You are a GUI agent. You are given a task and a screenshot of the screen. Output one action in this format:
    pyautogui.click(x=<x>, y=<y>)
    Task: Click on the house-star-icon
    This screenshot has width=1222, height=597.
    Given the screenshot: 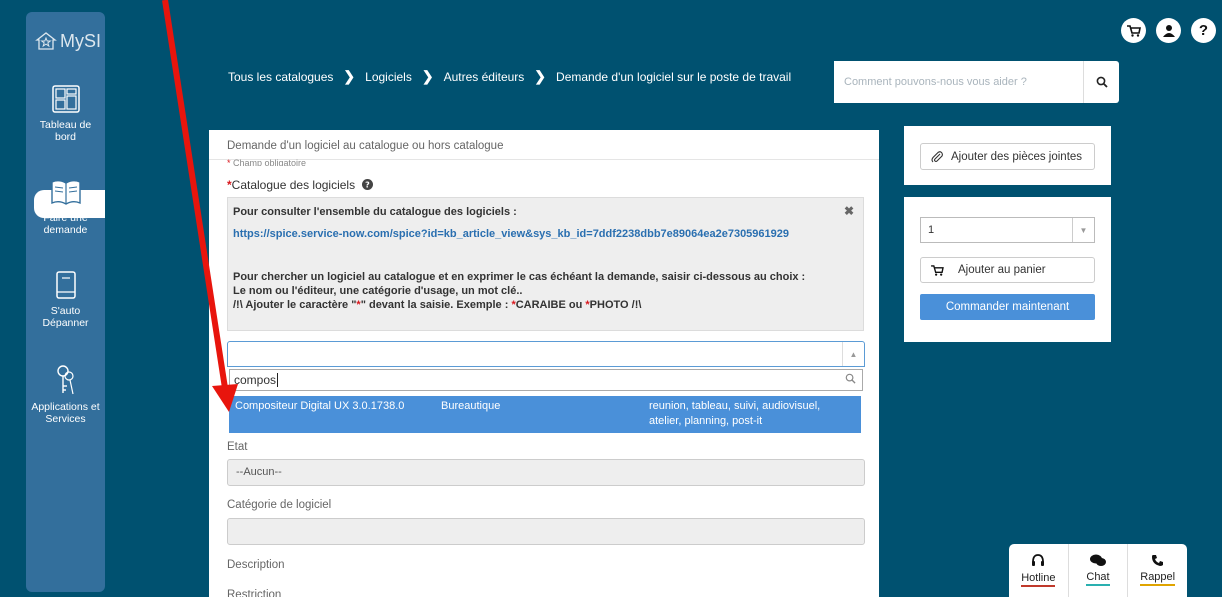 What is the action you would take?
    pyautogui.click(x=46, y=41)
    